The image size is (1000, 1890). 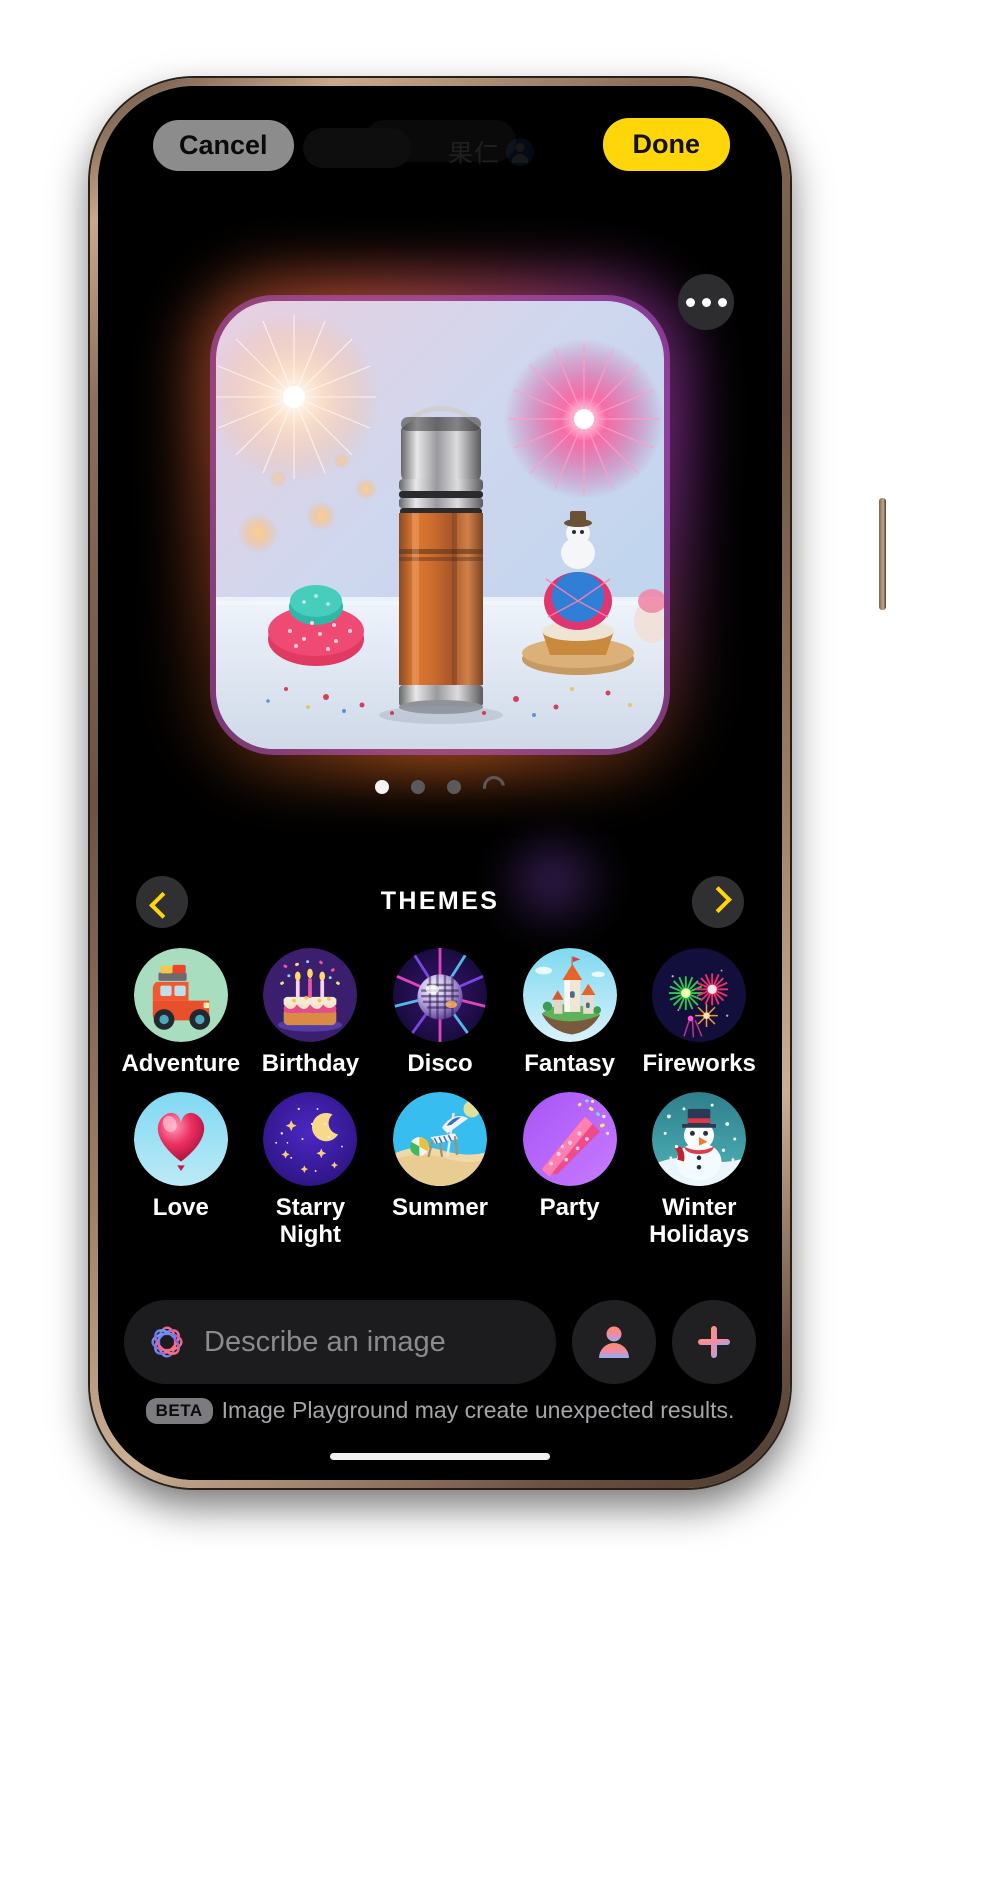 I want to click on theme-item-fantasy: Fantasy, so click(x=570, y=1013).